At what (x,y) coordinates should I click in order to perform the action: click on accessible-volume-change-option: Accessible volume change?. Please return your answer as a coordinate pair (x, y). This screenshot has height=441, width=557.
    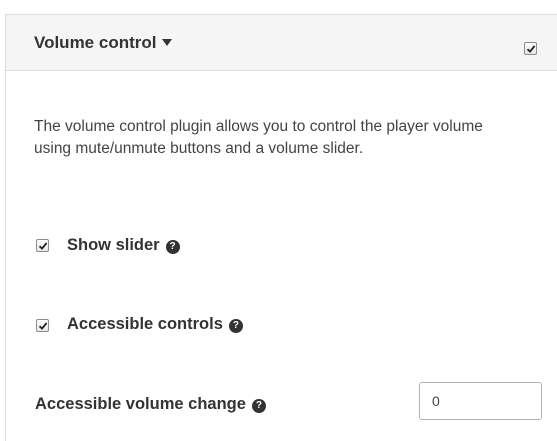
    Looking at the image, I should click on (150, 404).